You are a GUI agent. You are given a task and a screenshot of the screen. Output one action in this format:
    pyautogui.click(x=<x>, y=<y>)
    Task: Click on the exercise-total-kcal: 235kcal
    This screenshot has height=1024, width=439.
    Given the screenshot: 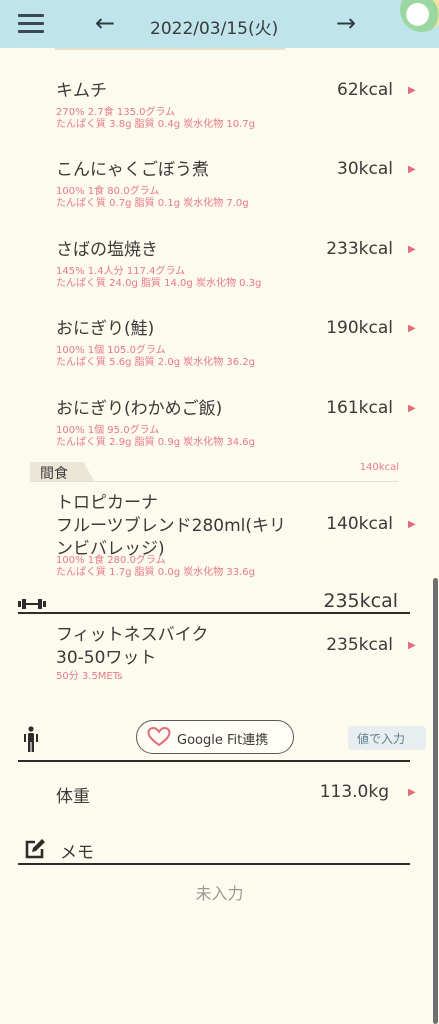 What is the action you would take?
    pyautogui.click(x=360, y=601)
    